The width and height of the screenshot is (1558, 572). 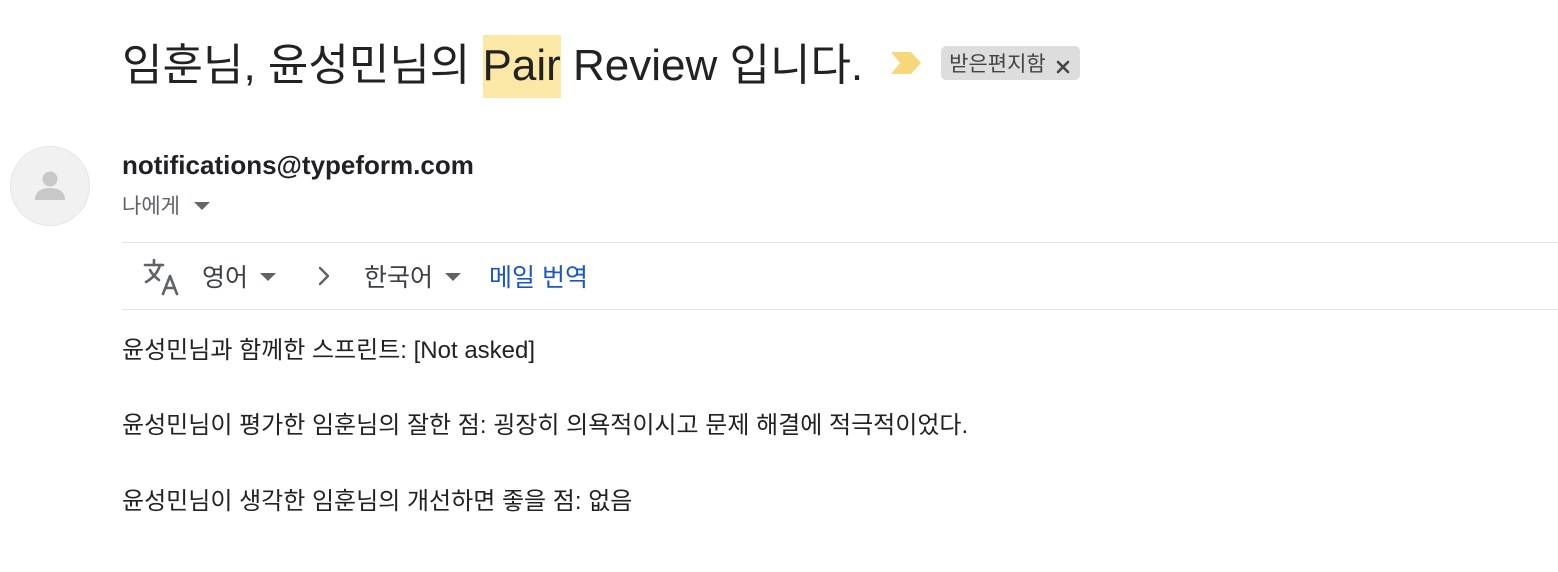 What do you see at coordinates (997, 64) in the screenshot?
I see `label-chip-text: 받은편지함` at bounding box center [997, 64].